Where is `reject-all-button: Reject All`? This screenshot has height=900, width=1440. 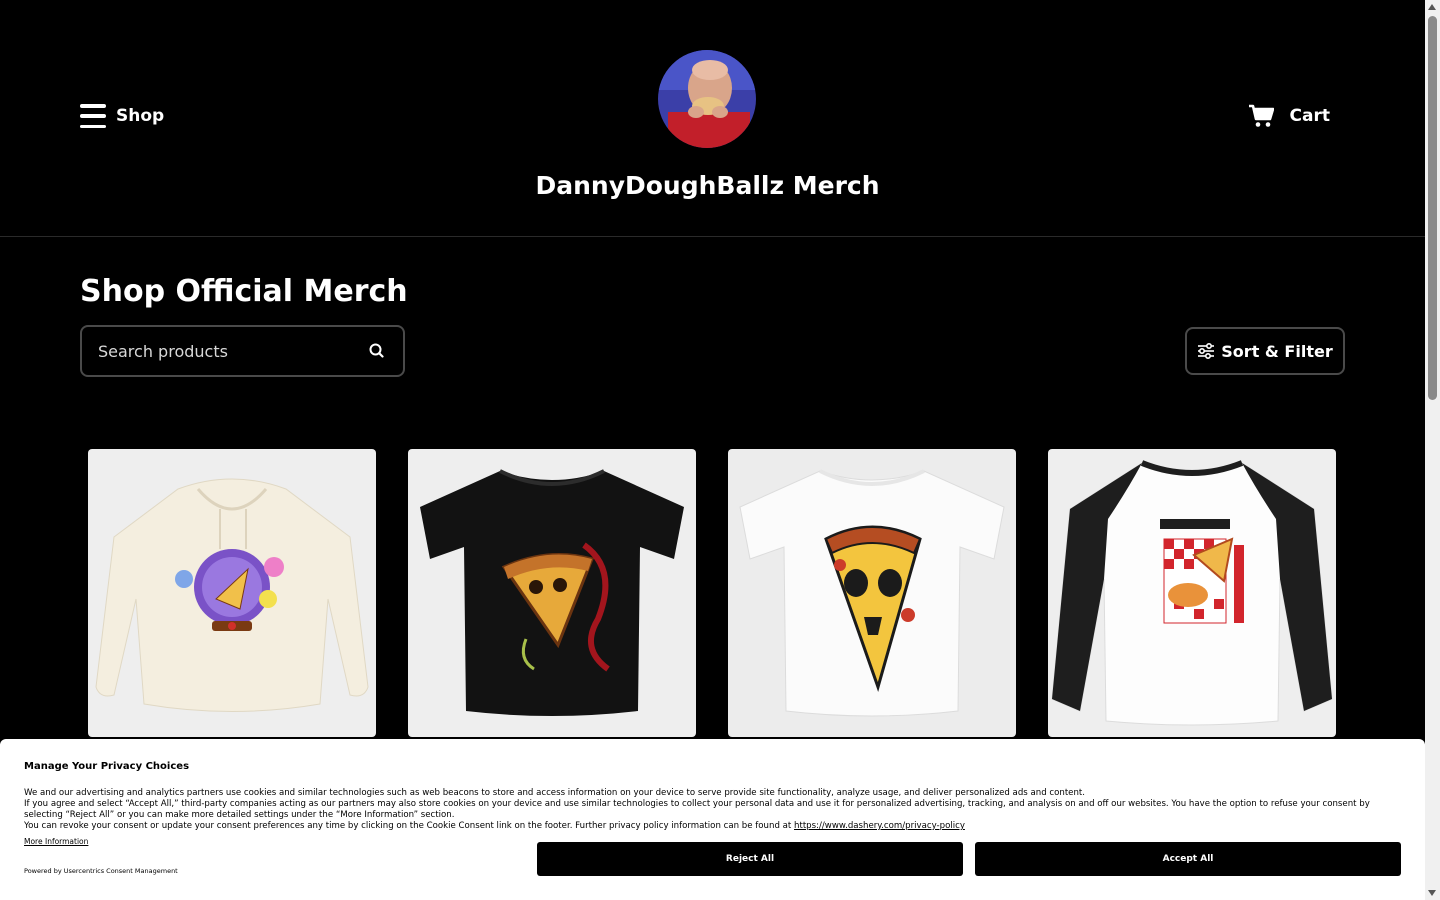 reject-all-button: Reject All is located at coordinates (750, 859).